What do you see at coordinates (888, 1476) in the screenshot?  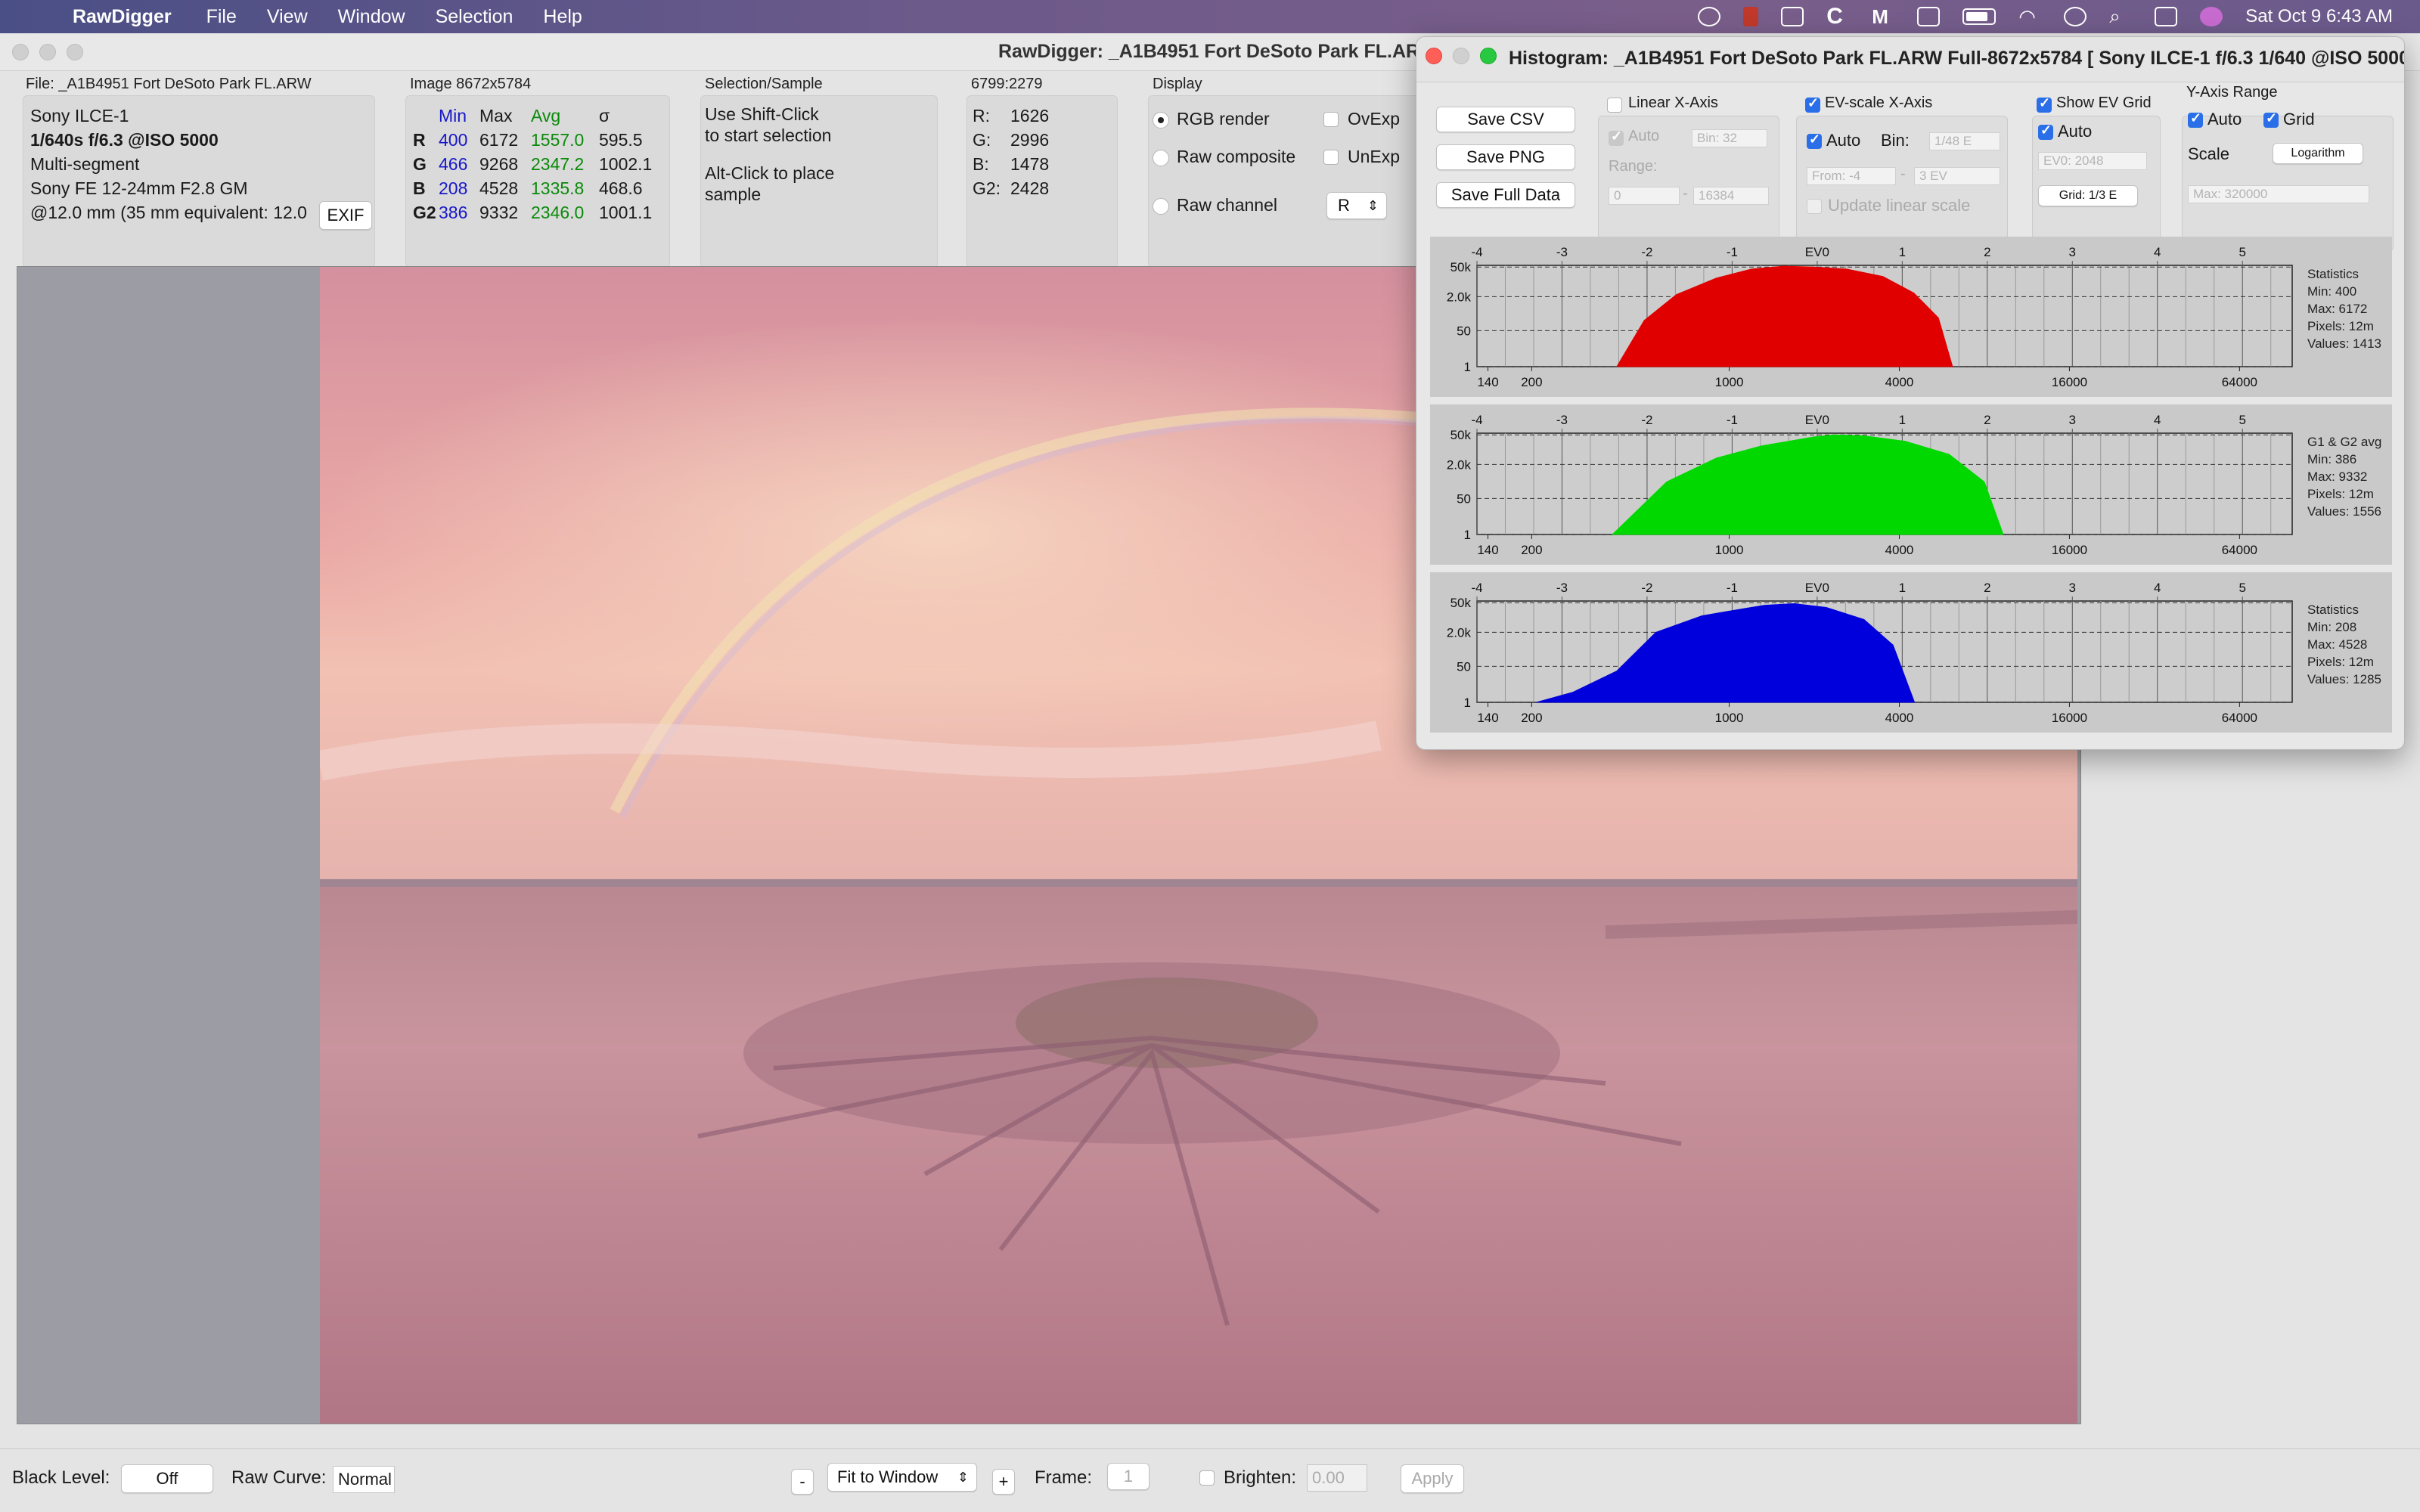 I see `zoom-select-value: Fit to Window` at bounding box center [888, 1476].